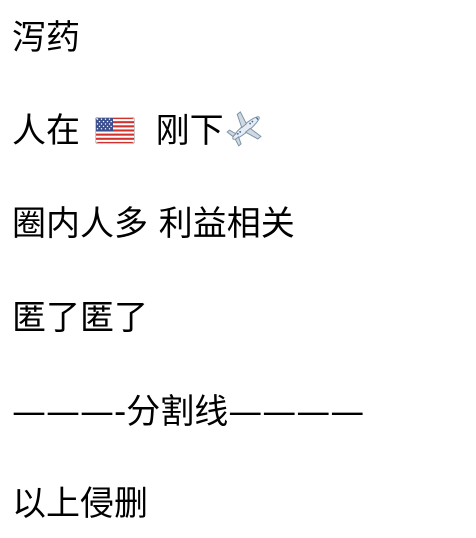  What do you see at coordinates (246, 128) in the screenshot?
I see `airplane-icon` at bounding box center [246, 128].